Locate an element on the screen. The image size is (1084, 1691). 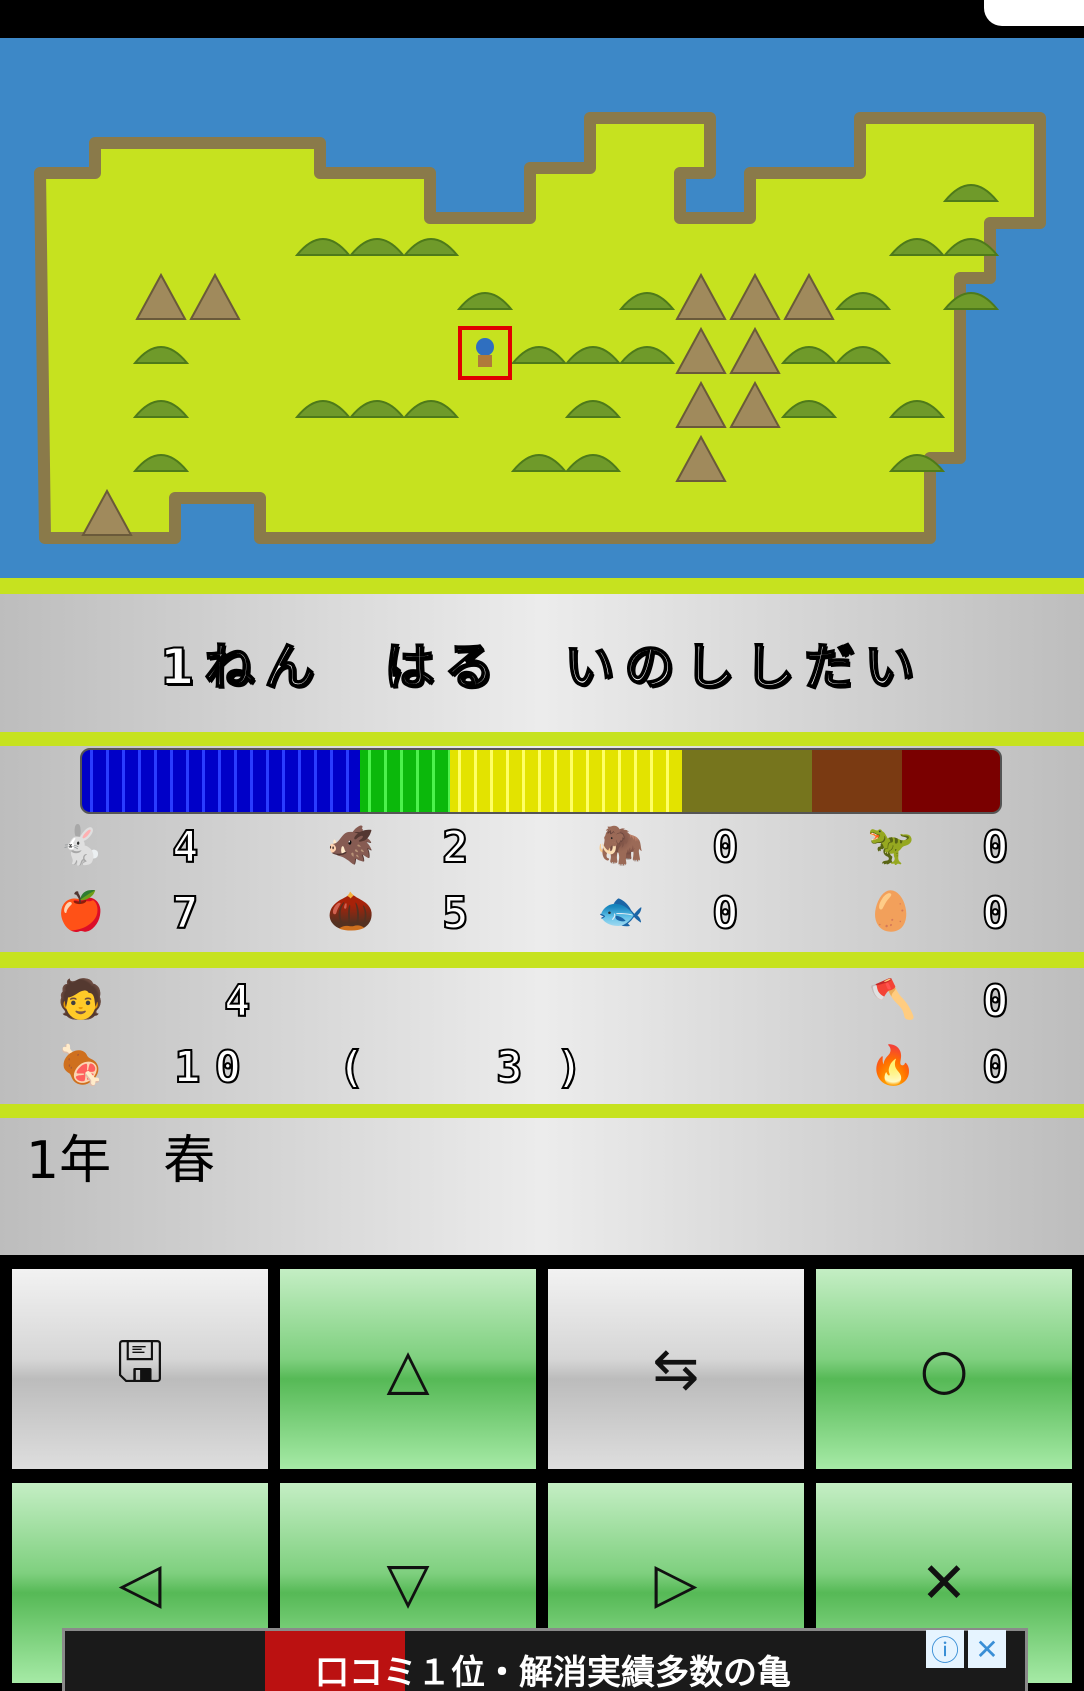
stat-value: 2 is located at coordinates (455, 847).